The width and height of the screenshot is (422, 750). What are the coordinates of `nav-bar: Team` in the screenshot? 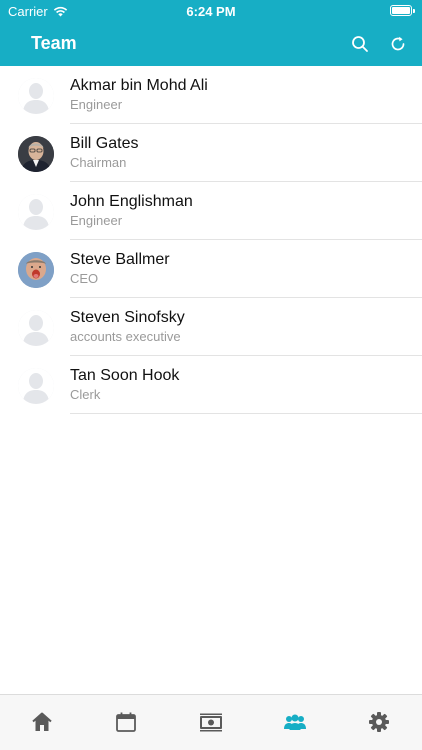 It's located at (211, 44).